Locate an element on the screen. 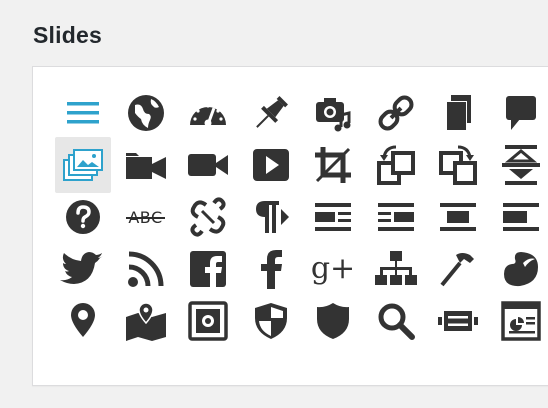  icon-option-unlink is located at coordinates (208, 217).